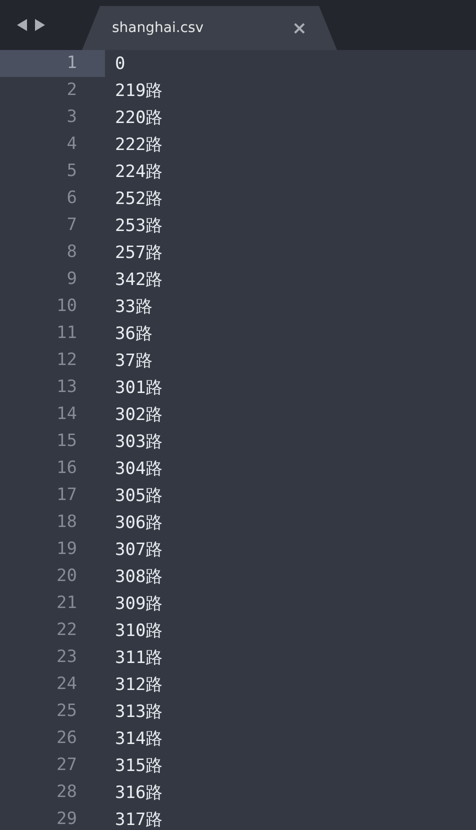  Describe the element at coordinates (138, 819) in the screenshot. I see `code-line: 317路` at that location.